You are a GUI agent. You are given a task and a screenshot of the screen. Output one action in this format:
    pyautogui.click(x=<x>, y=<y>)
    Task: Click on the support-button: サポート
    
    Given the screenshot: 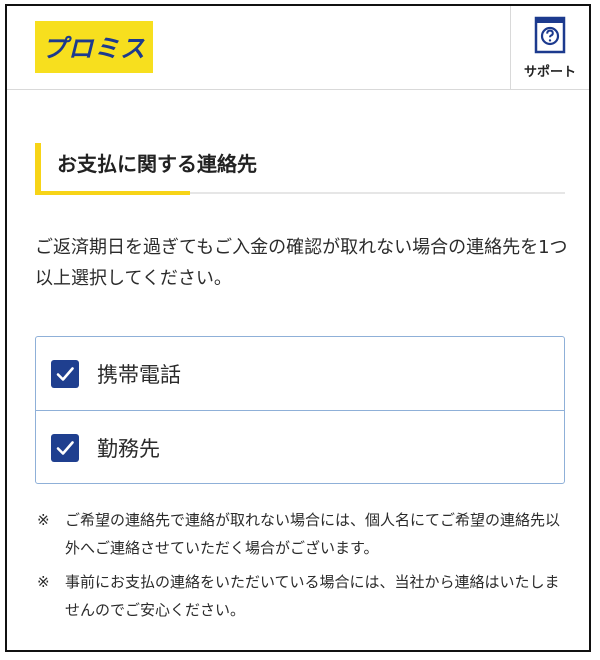 What is the action you would take?
    pyautogui.click(x=549, y=47)
    